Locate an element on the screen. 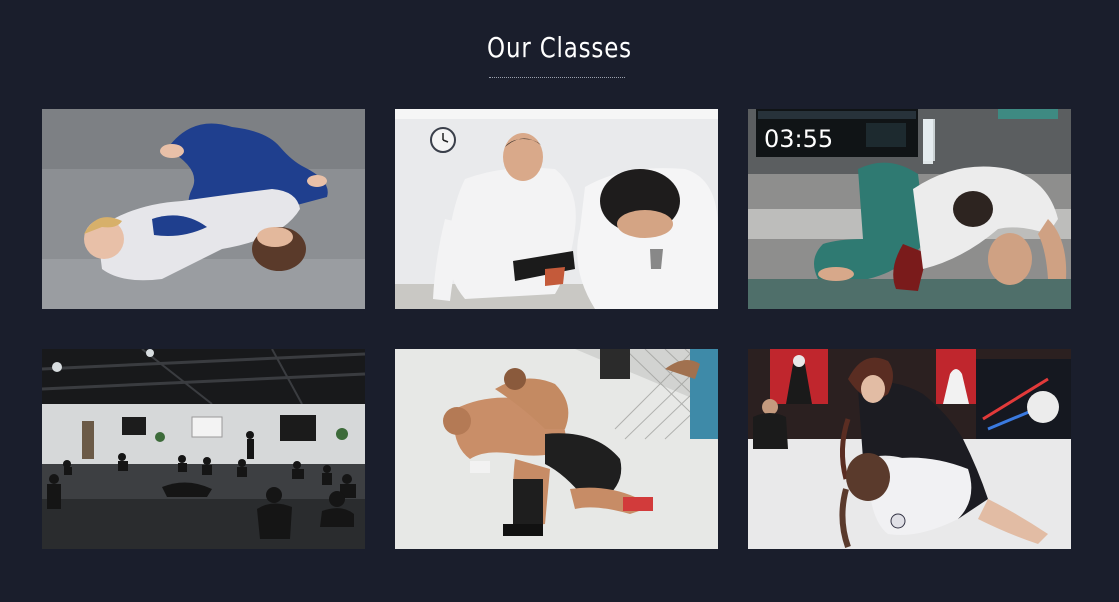 This screenshot has width=1119, height=602. mma-cage-fight-photo is located at coordinates (556, 449).